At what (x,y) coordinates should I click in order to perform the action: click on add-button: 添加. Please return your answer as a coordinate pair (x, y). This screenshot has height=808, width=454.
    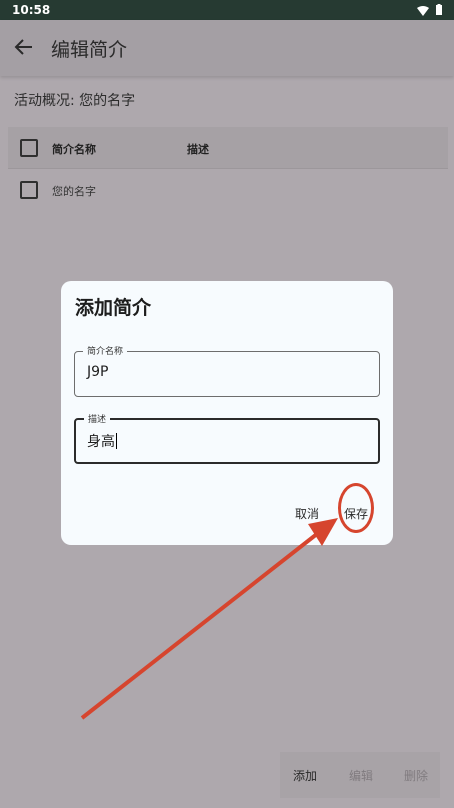
    Looking at the image, I should click on (305, 775).